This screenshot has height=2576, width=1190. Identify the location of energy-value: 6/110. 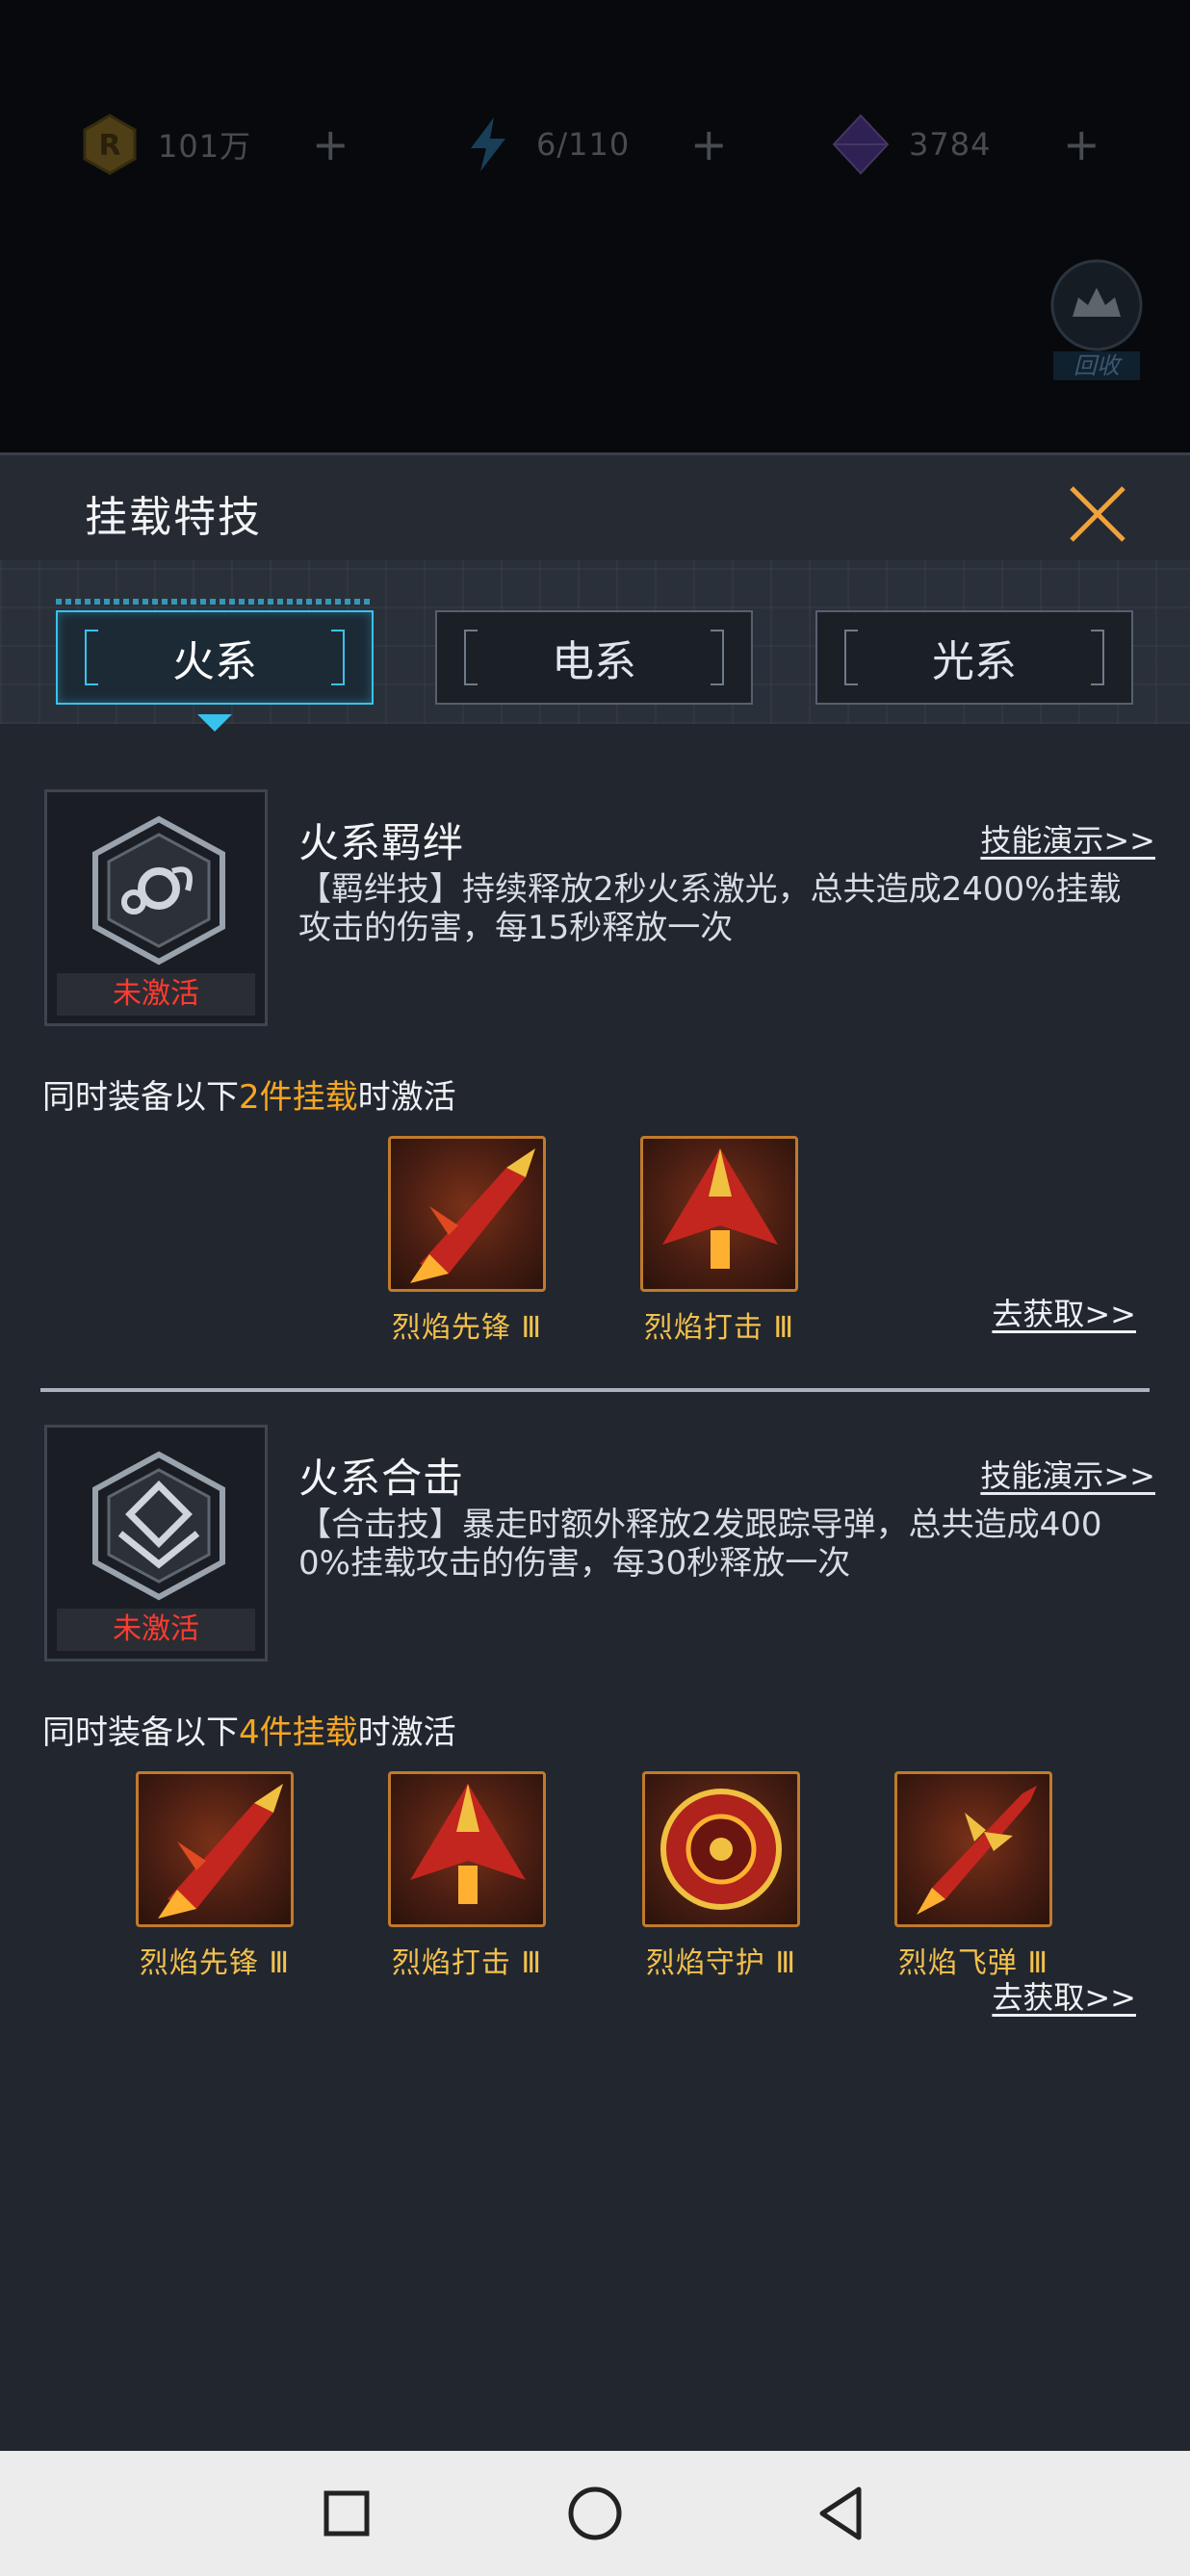
(584, 145).